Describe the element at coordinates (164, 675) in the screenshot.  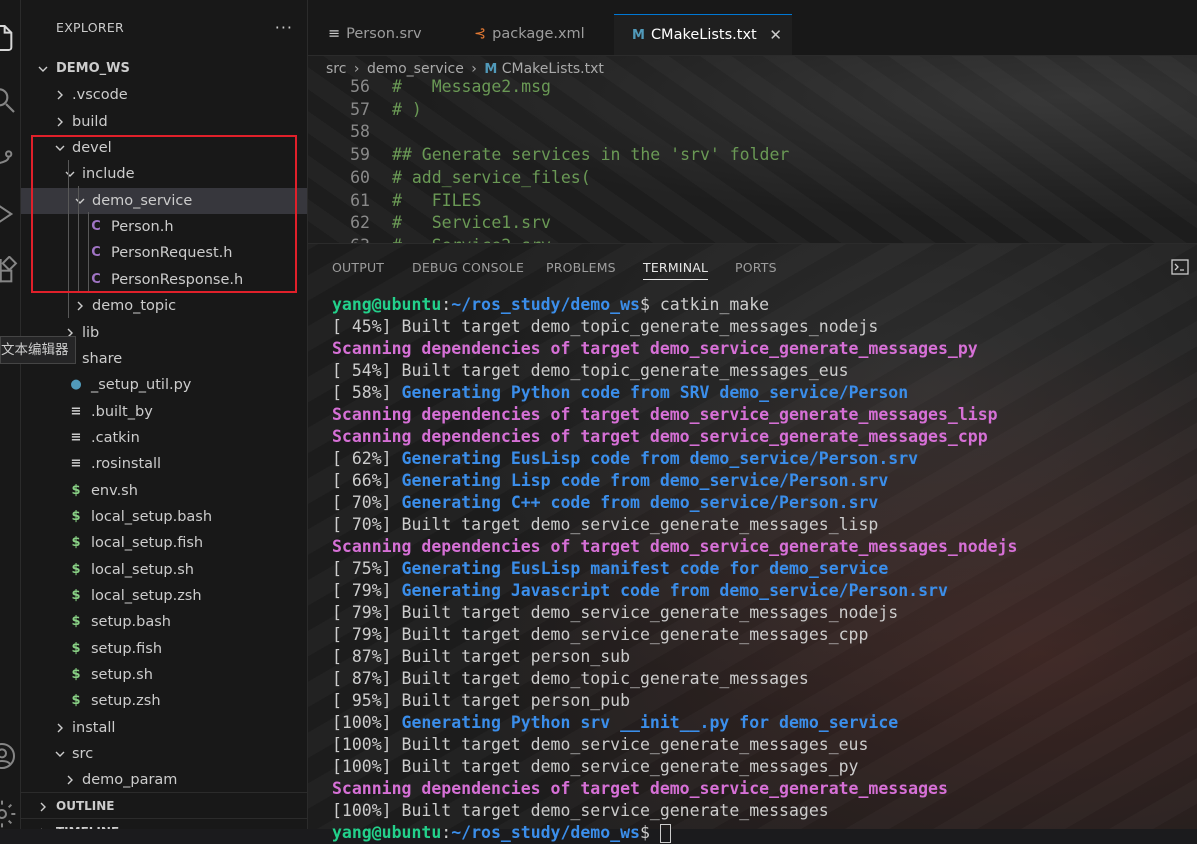
I see `tree-item: $ setup.sh` at that location.